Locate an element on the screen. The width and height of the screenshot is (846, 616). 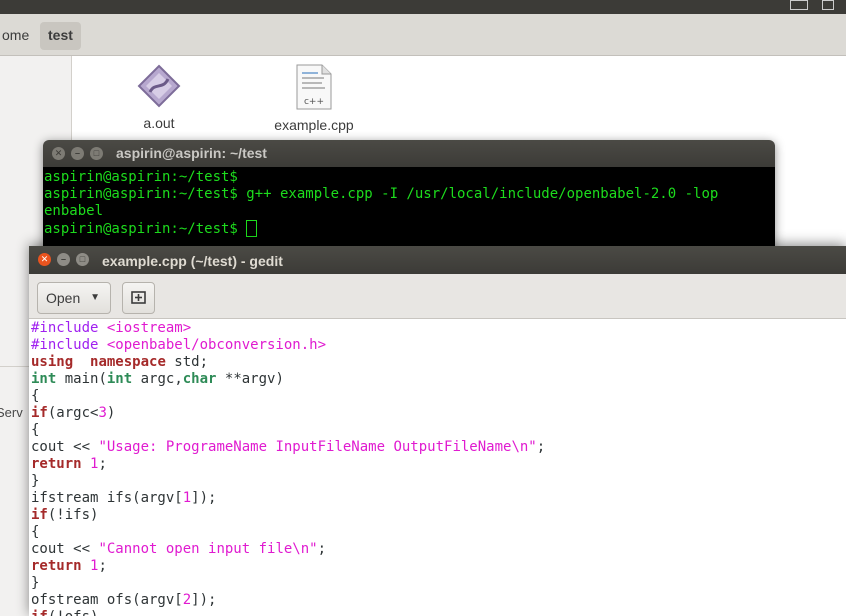
breadcrumb-home: ome is located at coordinates (18, 36).